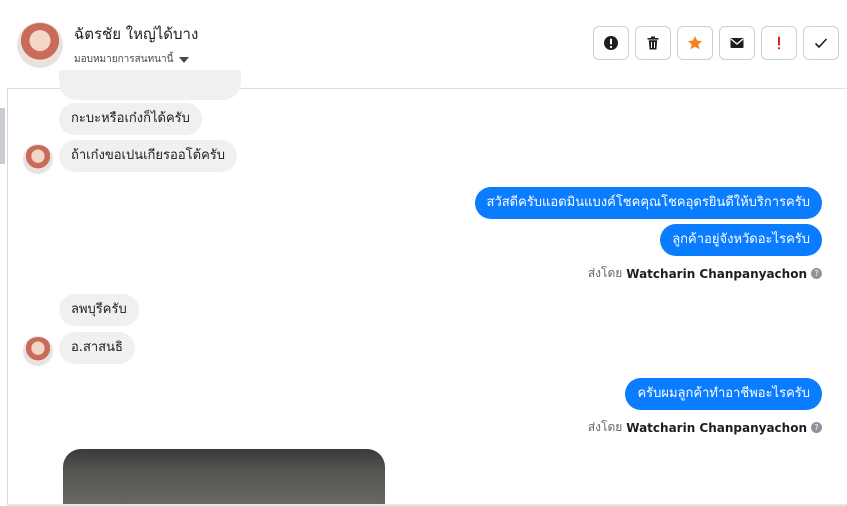  Describe the element at coordinates (97, 348) in the screenshot. I see `message-incoming: อ.สาสนธิ` at that location.